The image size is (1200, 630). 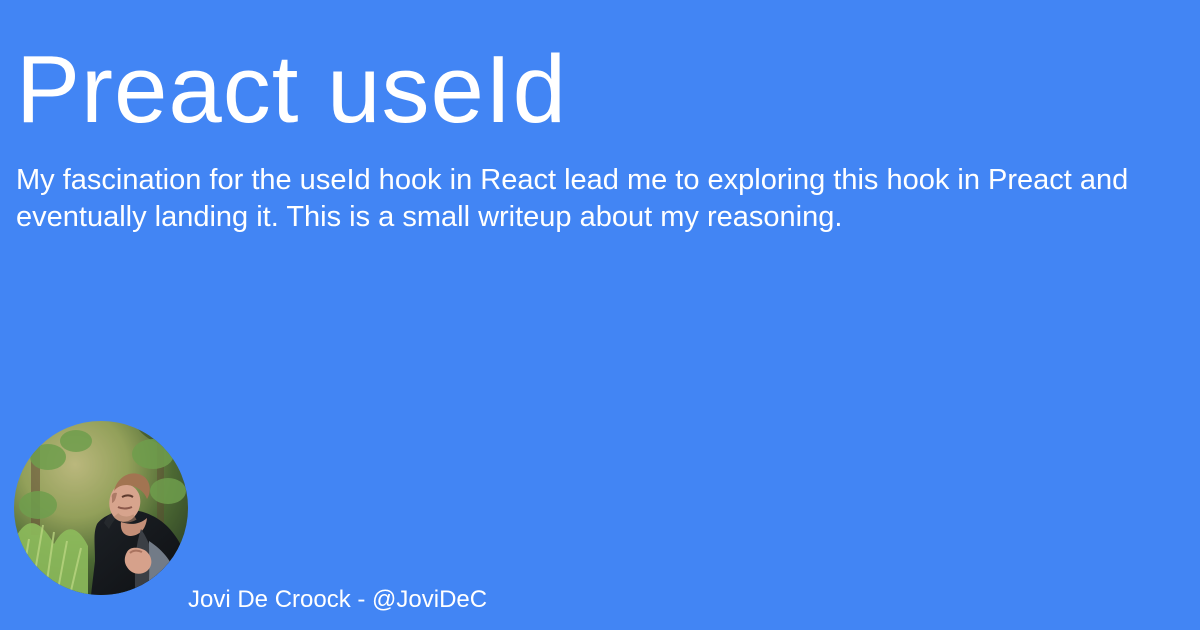 What do you see at coordinates (291, 89) in the screenshot?
I see `page-title: Preact useId` at bounding box center [291, 89].